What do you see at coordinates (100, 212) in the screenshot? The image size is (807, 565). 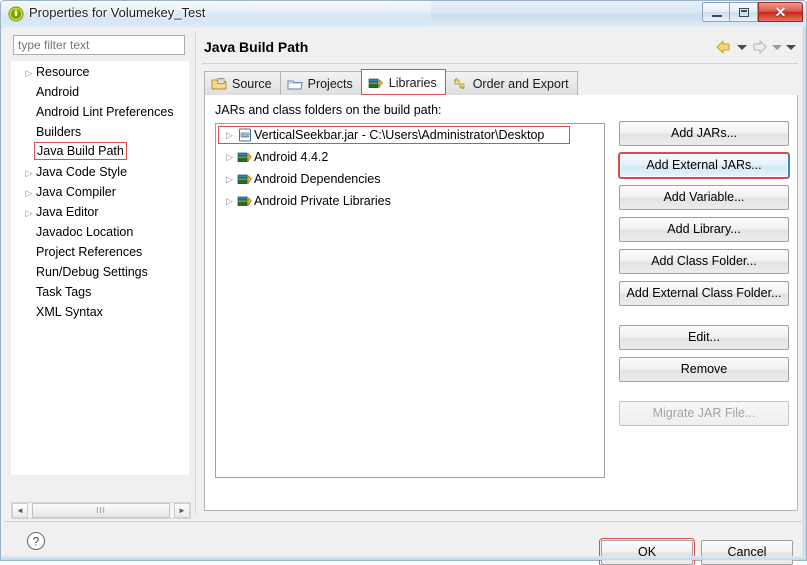 I see `sidebar-item-java-editor: ▷ Java Editor` at bounding box center [100, 212].